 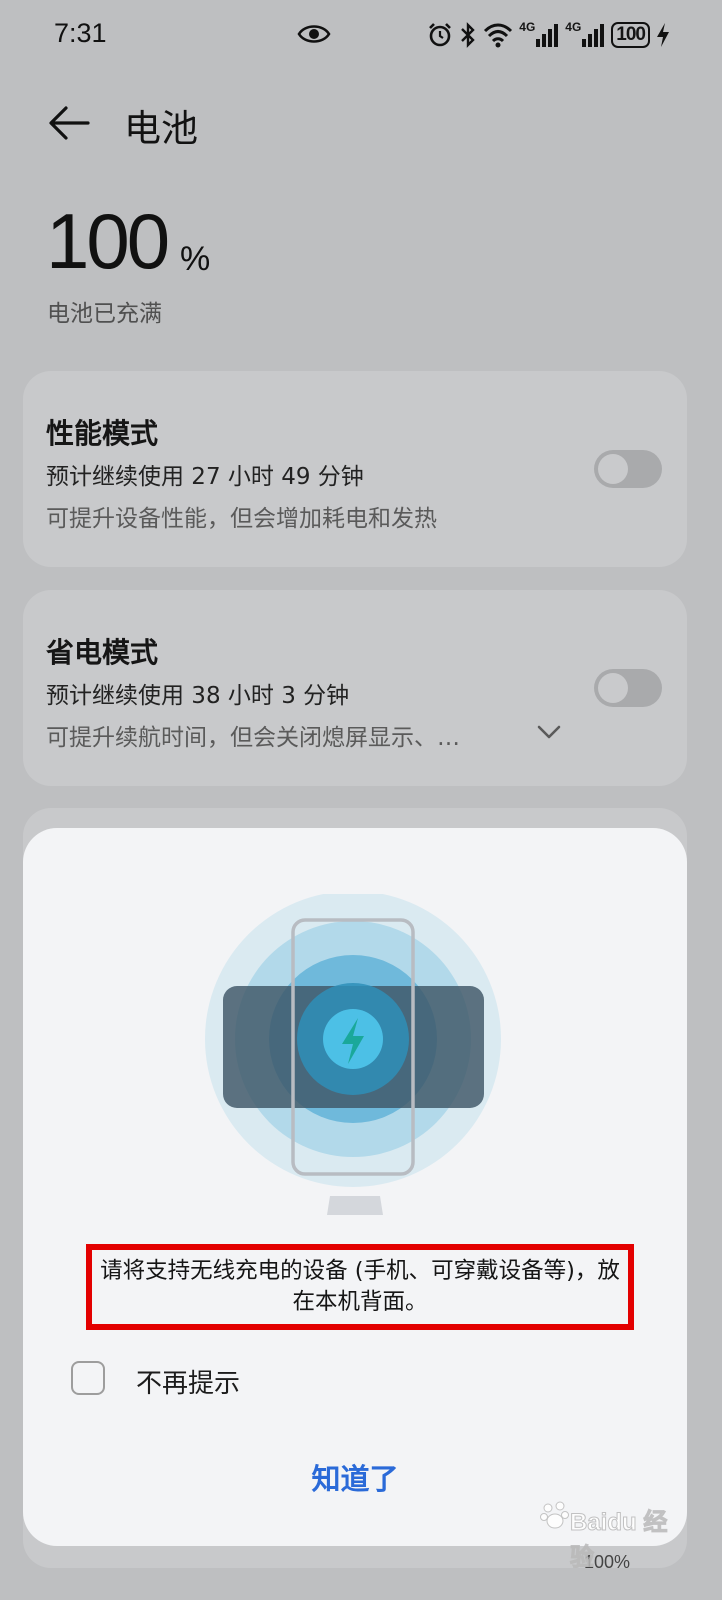 What do you see at coordinates (161, 128) in the screenshot?
I see `page-title: 电池` at bounding box center [161, 128].